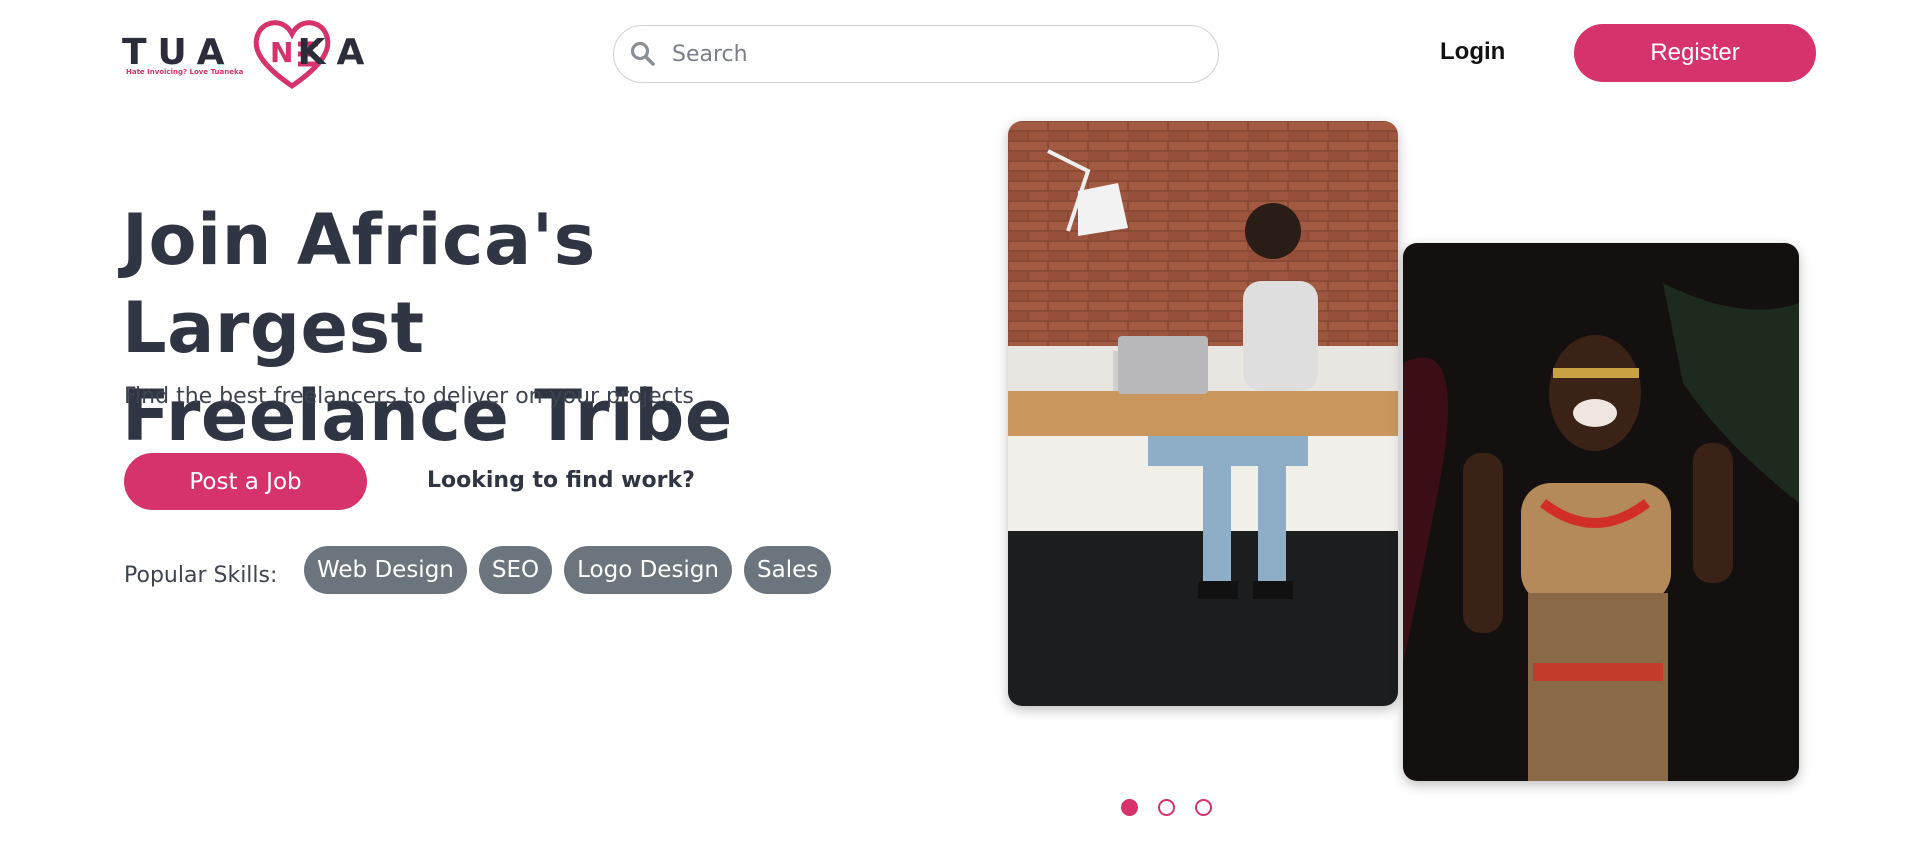 The height and width of the screenshot is (866, 1920). Describe the element at coordinates (336, 52) in the screenshot. I see `logo-text-right: KA` at that location.